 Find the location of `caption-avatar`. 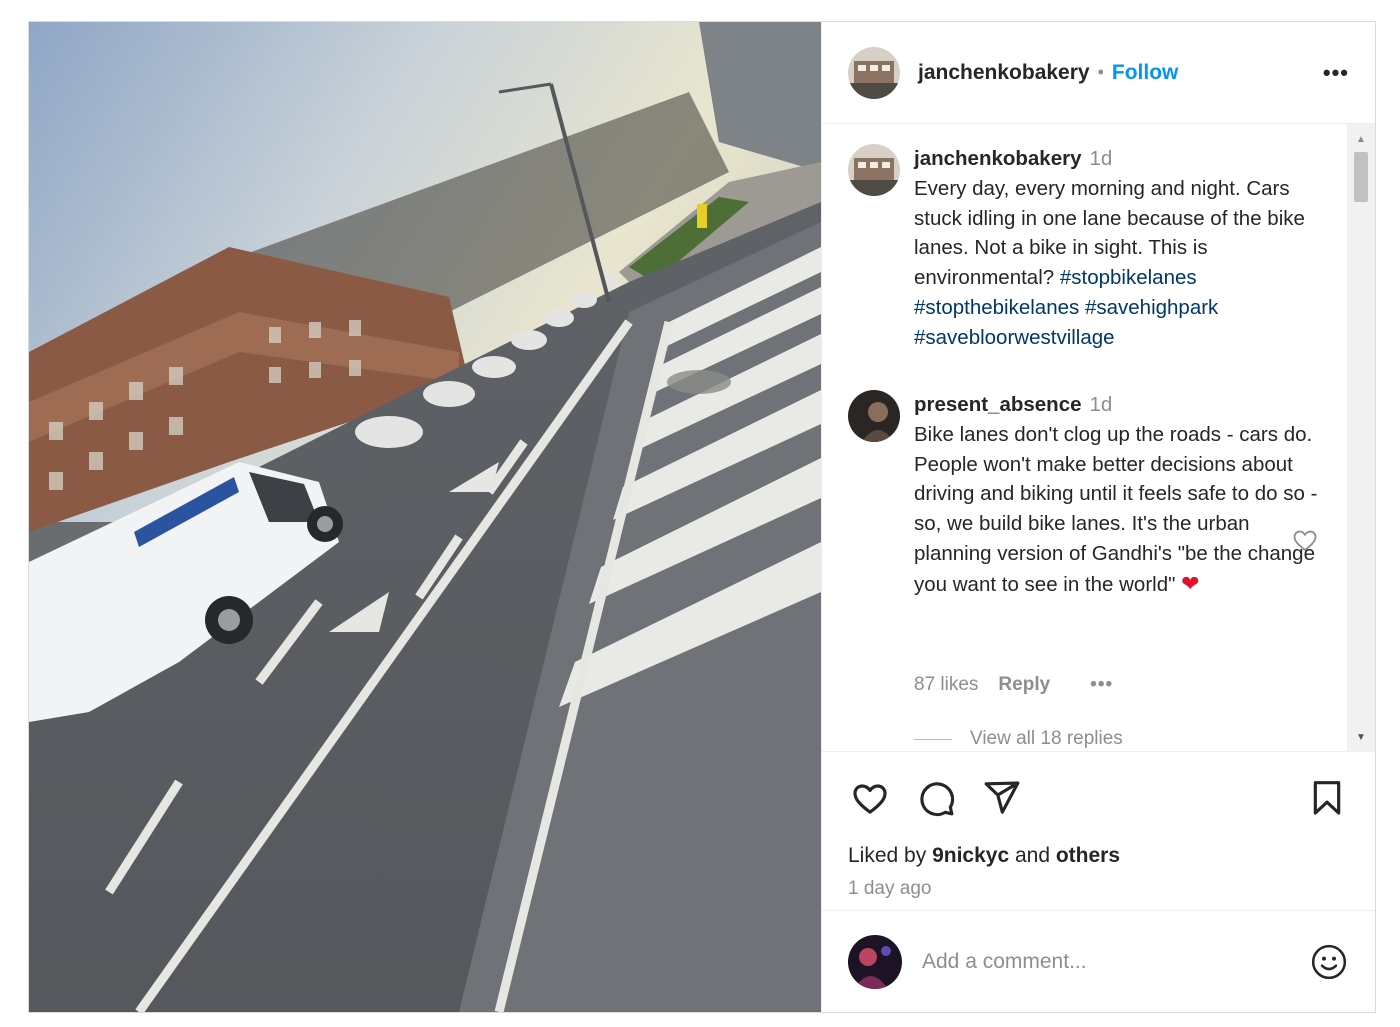

caption-avatar is located at coordinates (874, 170).